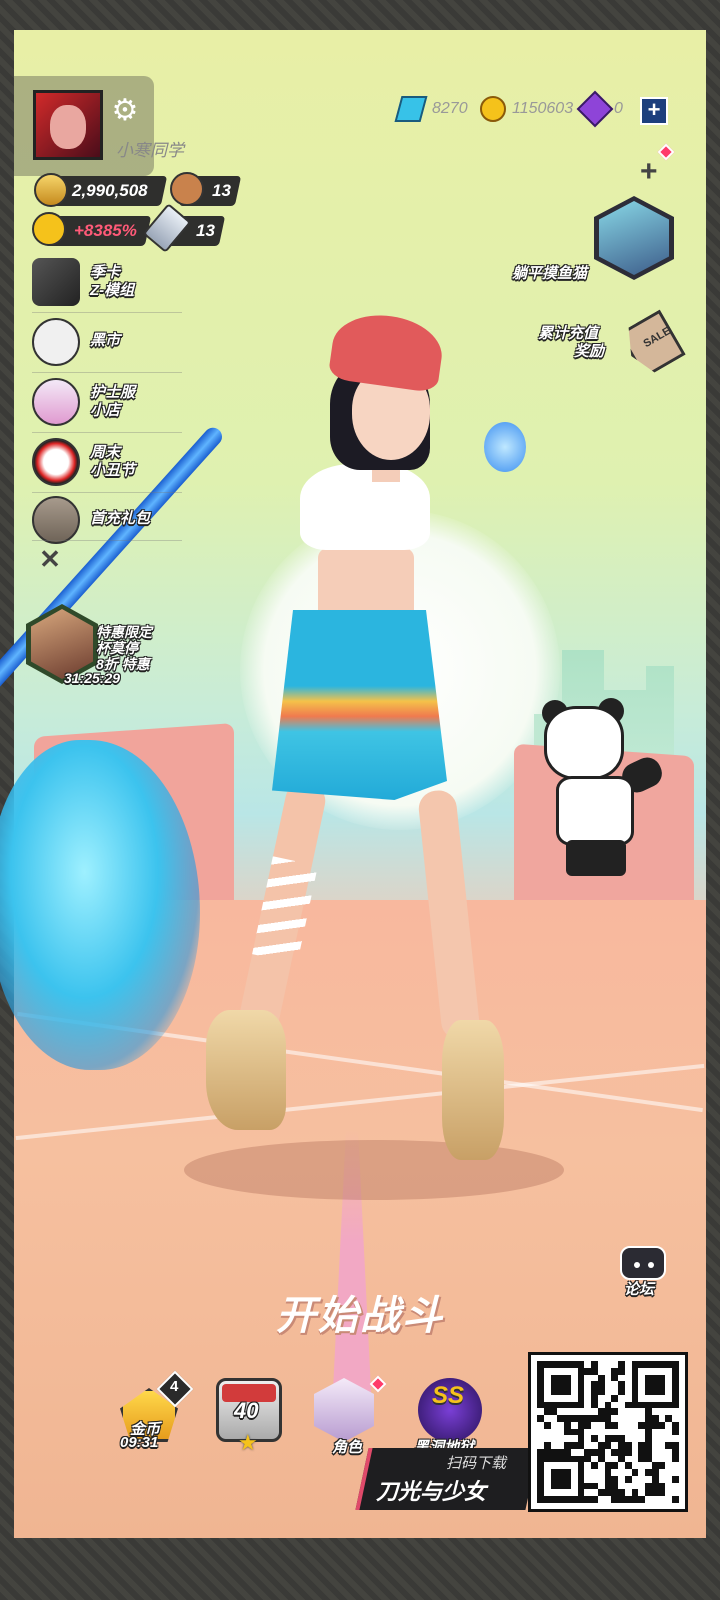 The height and width of the screenshot is (1600, 720). I want to click on close-menu-icon: ✕, so click(50, 559).